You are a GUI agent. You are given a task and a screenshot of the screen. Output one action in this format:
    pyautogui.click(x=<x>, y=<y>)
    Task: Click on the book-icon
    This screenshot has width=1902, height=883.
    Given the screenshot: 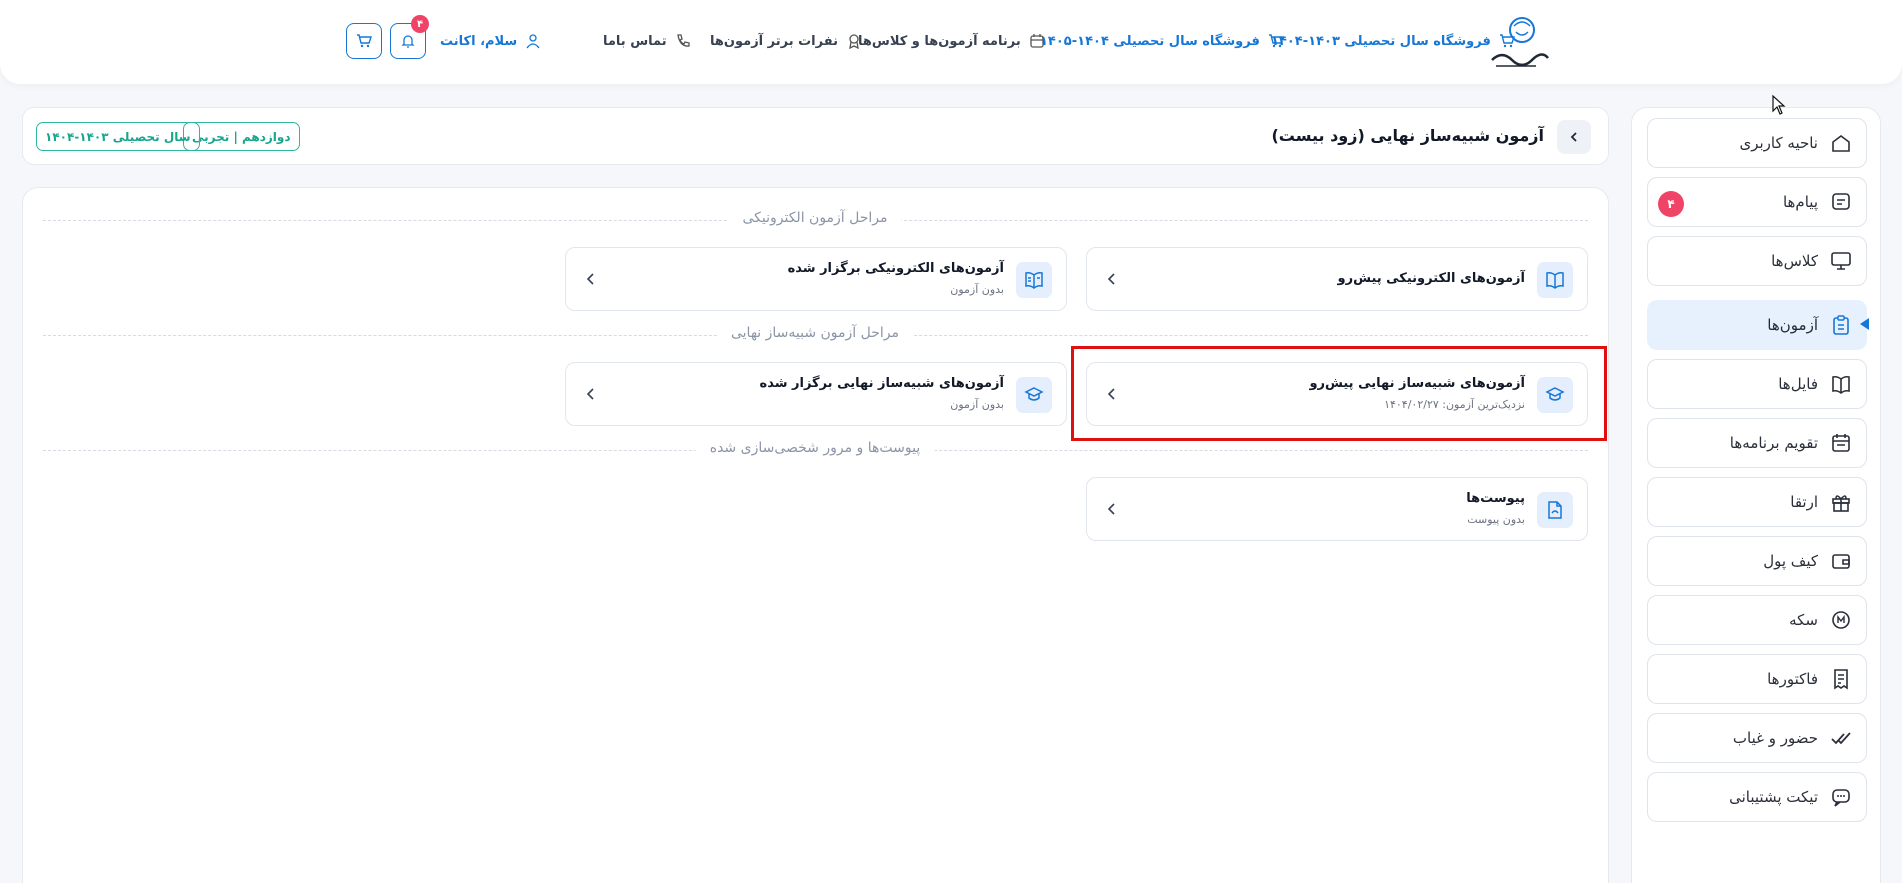 What is the action you would take?
    pyautogui.click(x=1841, y=384)
    